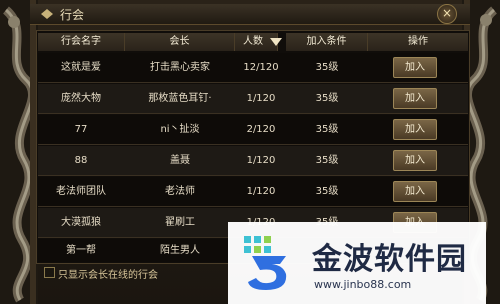 Image resolution: width=500 pixels, height=304 pixels. What do you see at coordinates (81, 222) in the screenshot?
I see `guild-name: 大漠孤狼` at bounding box center [81, 222].